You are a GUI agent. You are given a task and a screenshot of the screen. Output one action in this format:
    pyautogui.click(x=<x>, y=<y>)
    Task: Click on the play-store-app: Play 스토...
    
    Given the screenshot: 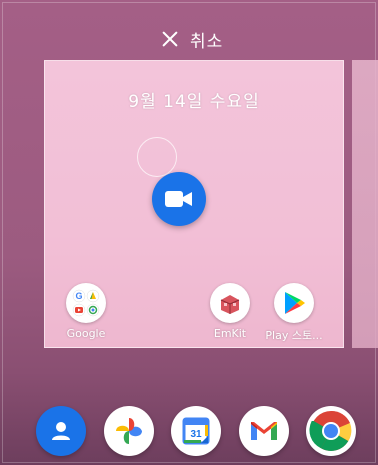 What is the action you would take?
    pyautogui.click(x=294, y=313)
    